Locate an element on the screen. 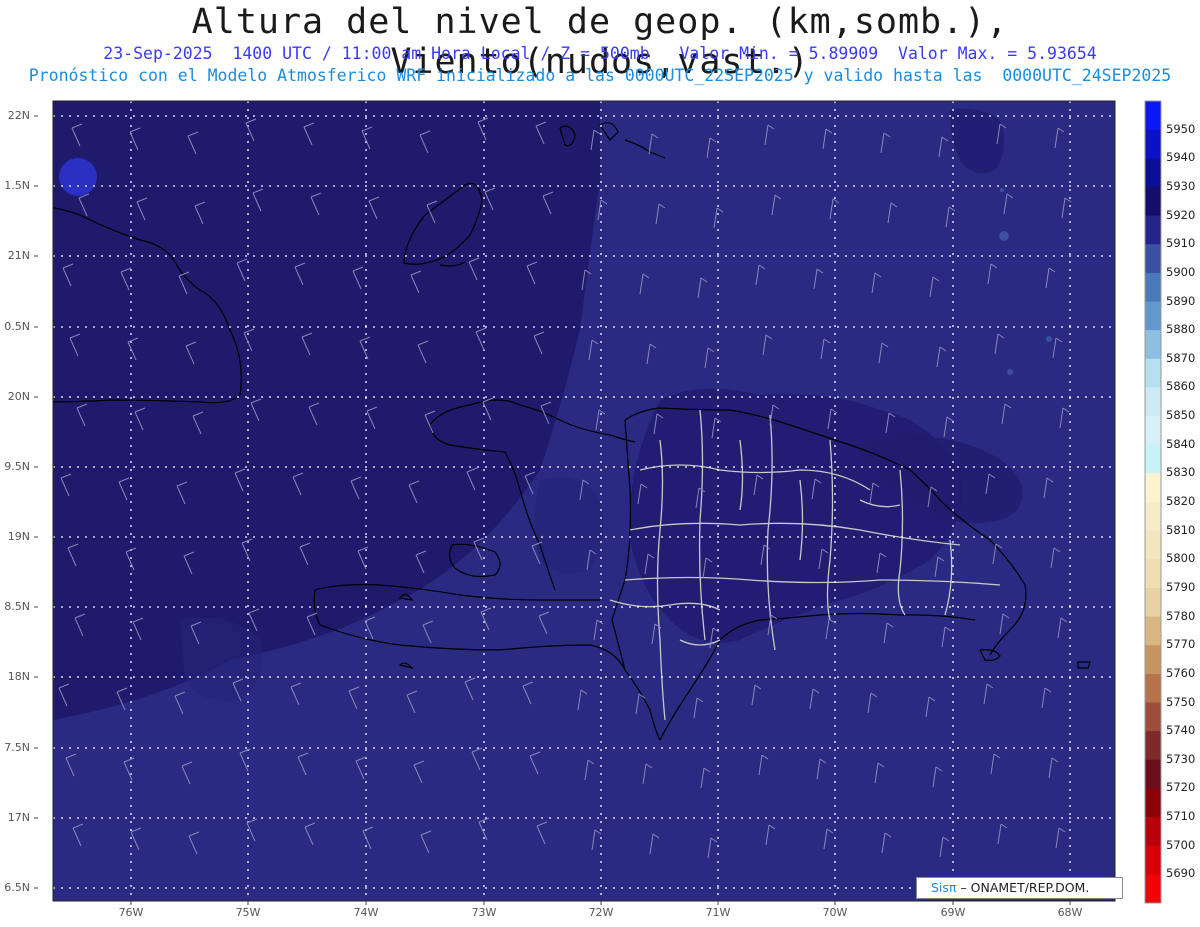 Image resolution: width=1200 pixels, height=927 pixels. longitude-label: 73W is located at coordinates (484, 912).